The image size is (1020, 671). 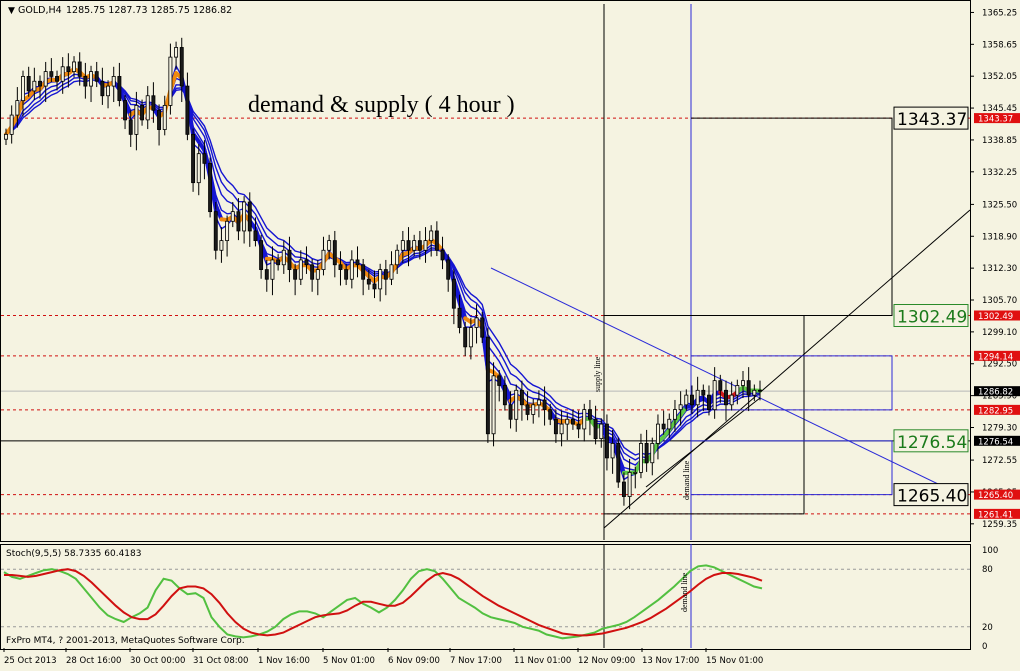 I want to click on stochastic-label: Stoch(9,5,5) 58.7335 60.4183, so click(x=73, y=554).